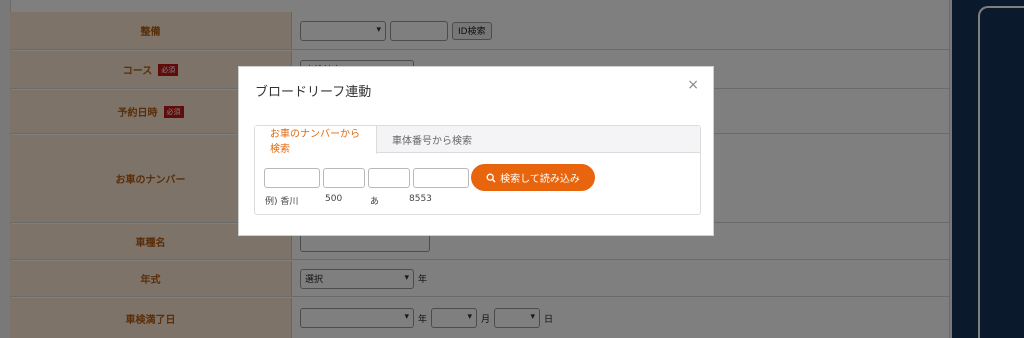 The width and height of the screenshot is (1024, 338). Describe the element at coordinates (533, 177) in the screenshot. I see `search-load-button: 検索して読み込み` at that location.